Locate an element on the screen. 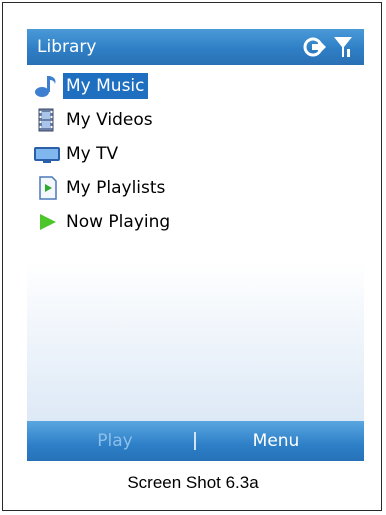 This screenshot has width=386, height=515. screenshot-caption: Screen Shot 6.3a is located at coordinates (193, 482).